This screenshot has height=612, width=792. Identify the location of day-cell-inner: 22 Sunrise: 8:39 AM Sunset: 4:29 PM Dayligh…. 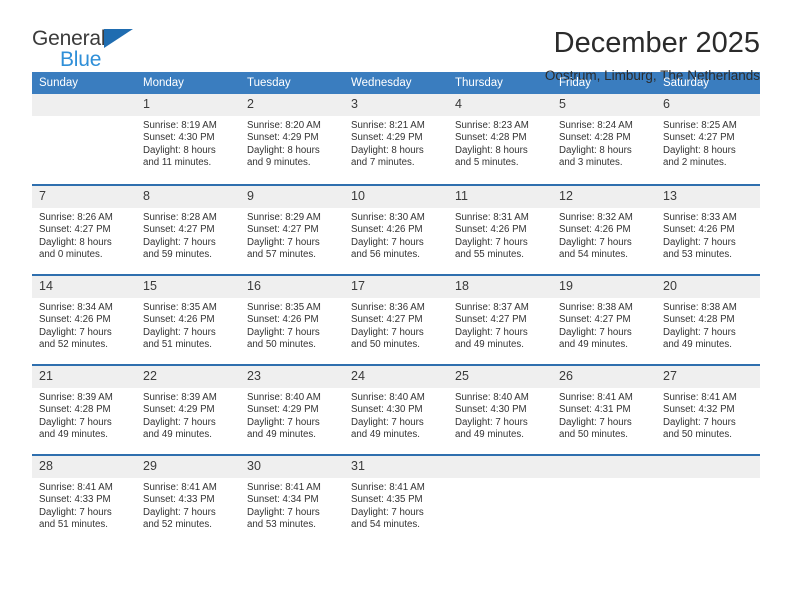
(188, 409).